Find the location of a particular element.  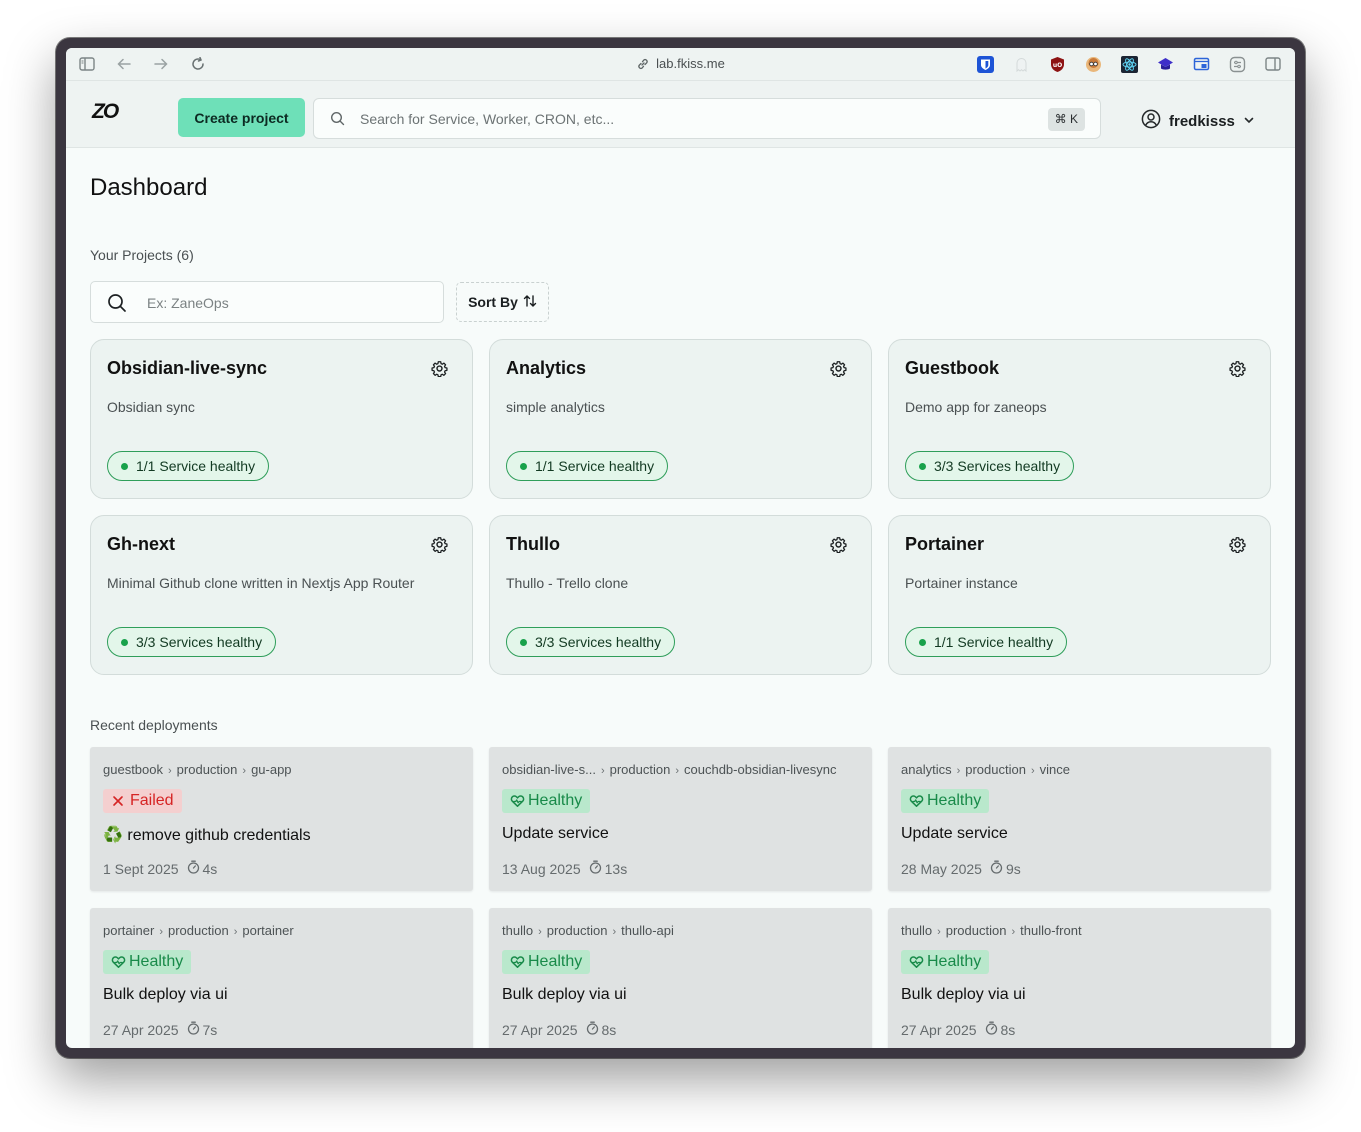

project-search is located at coordinates (267, 302).